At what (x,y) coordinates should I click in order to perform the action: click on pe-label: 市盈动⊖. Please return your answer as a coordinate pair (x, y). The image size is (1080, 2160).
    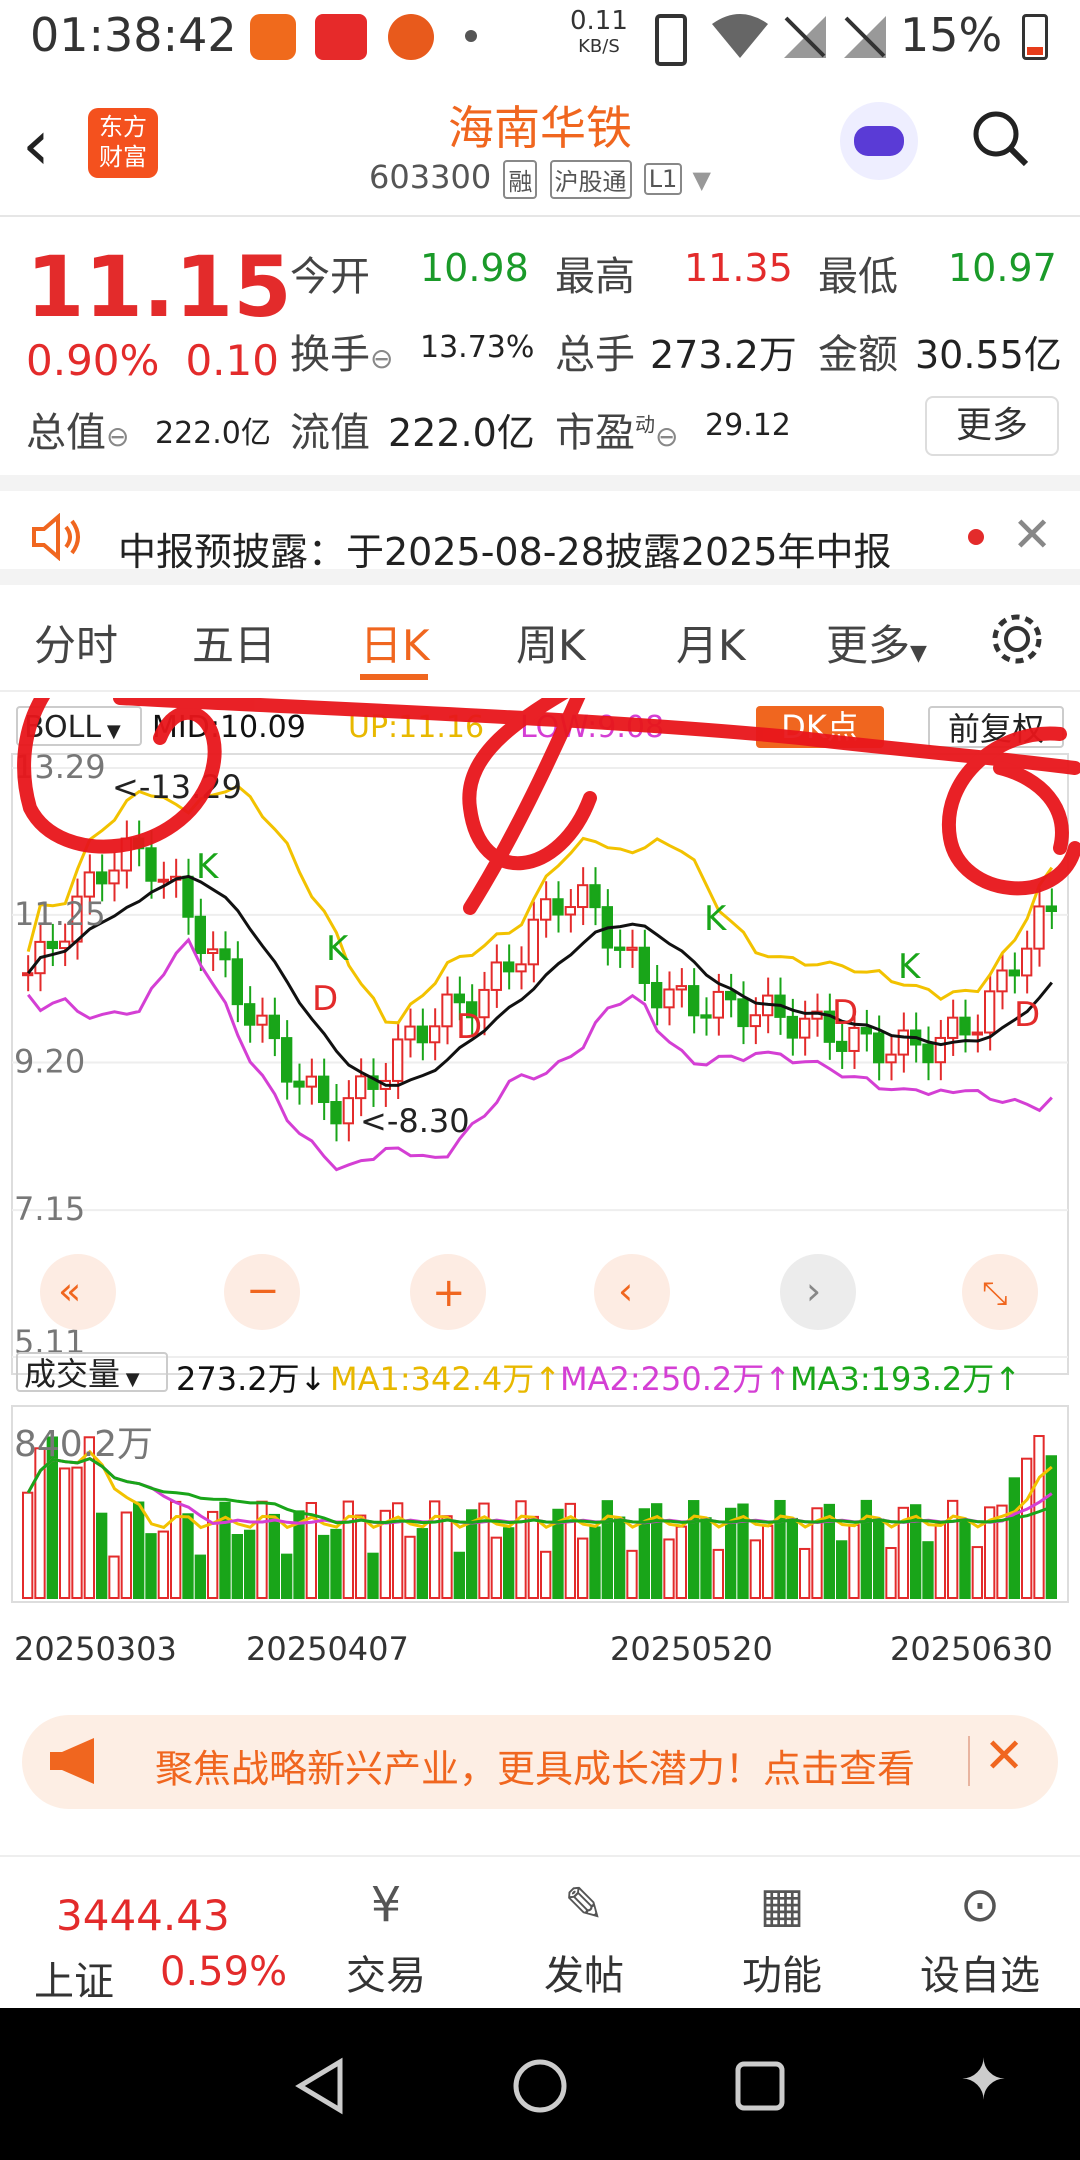
    Looking at the image, I should click on (617, 433).